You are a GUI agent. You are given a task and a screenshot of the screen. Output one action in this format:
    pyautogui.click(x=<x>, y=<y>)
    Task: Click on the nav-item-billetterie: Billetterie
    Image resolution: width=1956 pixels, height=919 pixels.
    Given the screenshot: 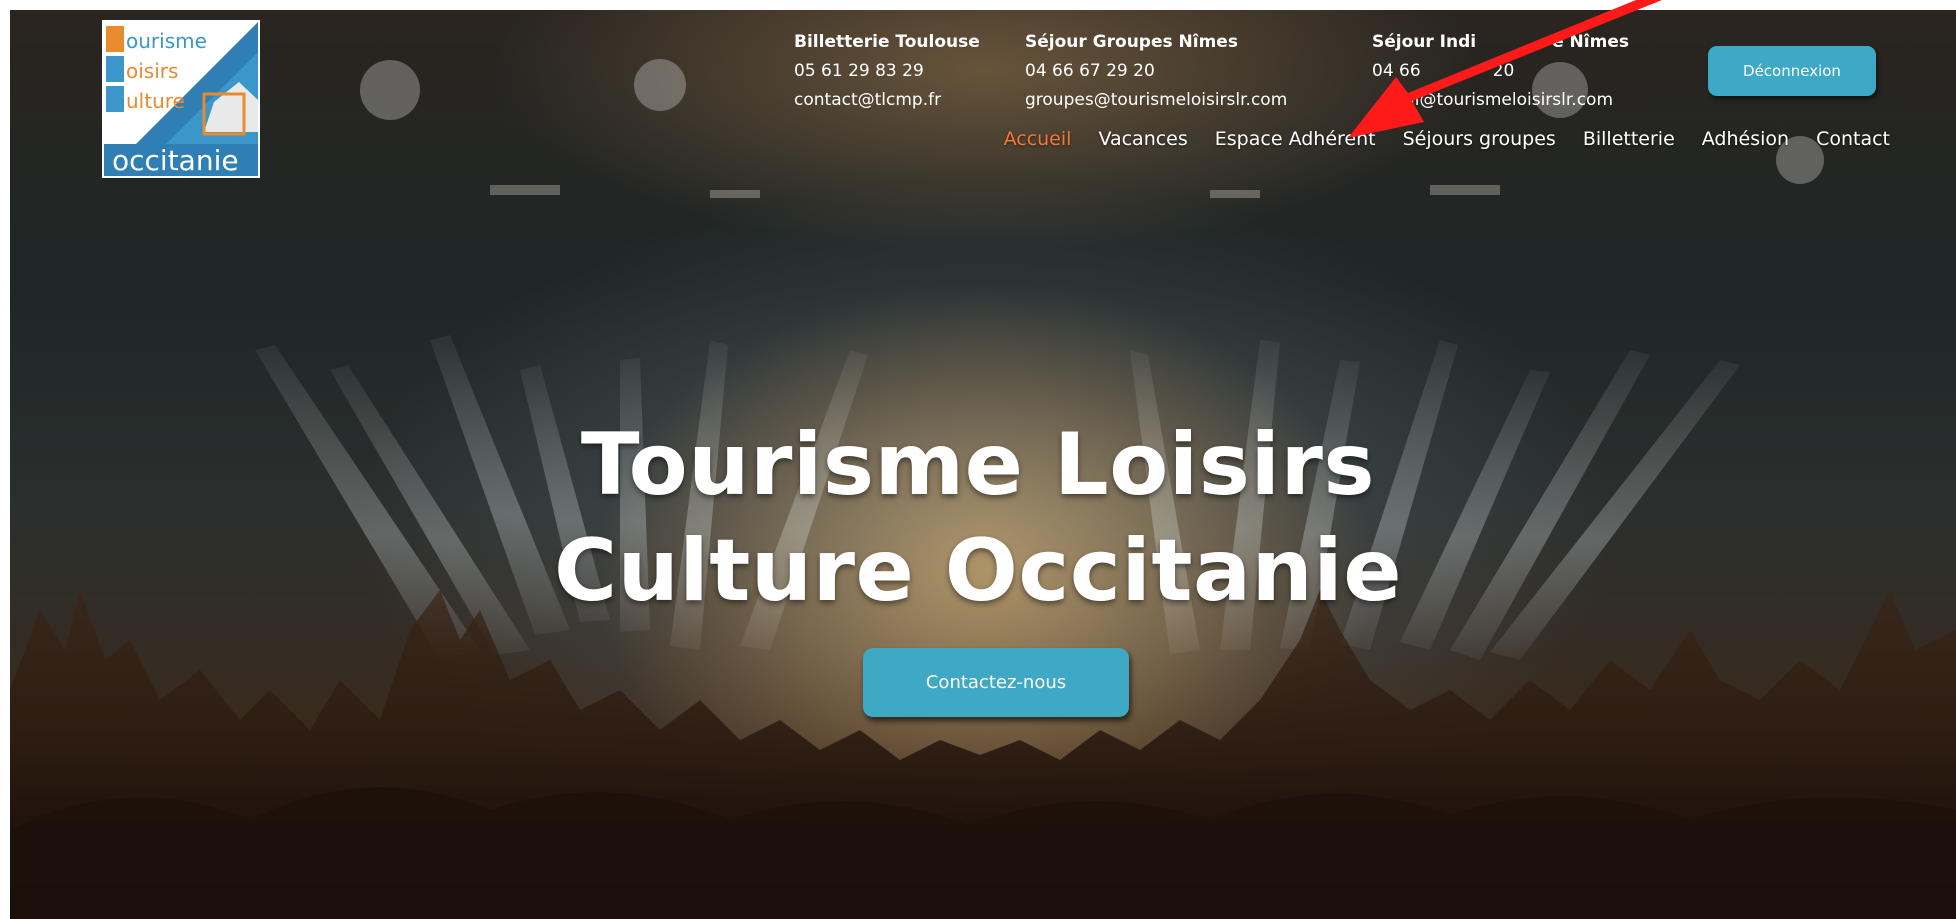 What is the action you would take?
    pyautogui.click(x=1629, y=139)
    